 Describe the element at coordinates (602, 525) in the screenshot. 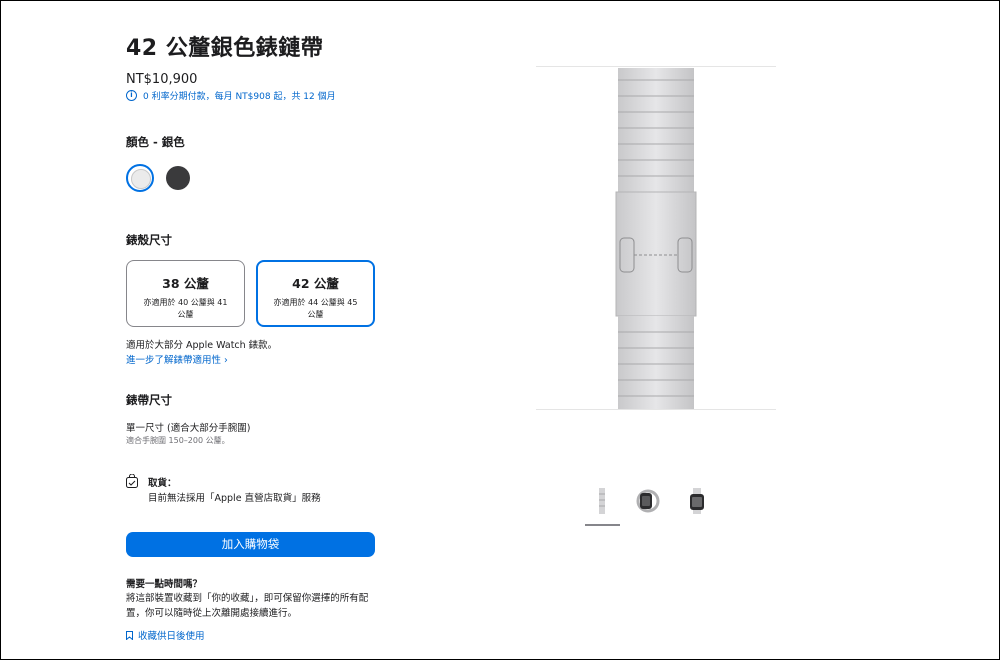

I see `thumbnail-selected-indicator` at that location.